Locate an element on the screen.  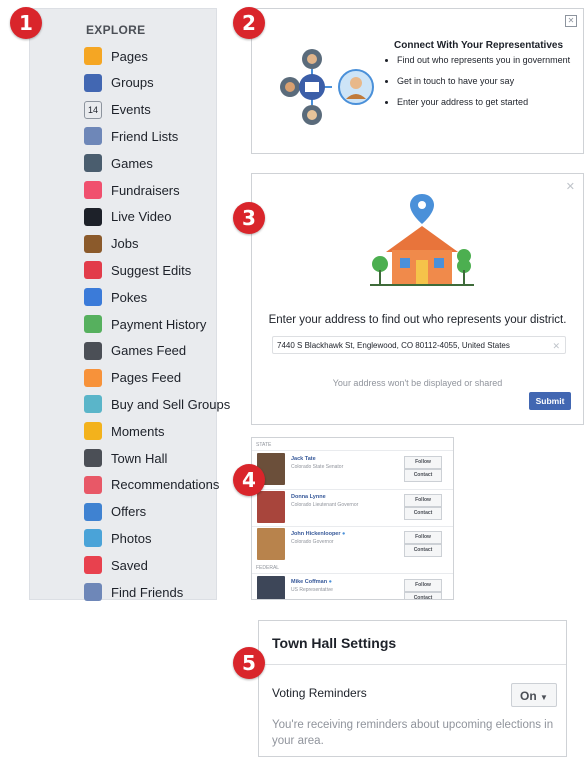
games-icon is located at coordinates (93, 163).